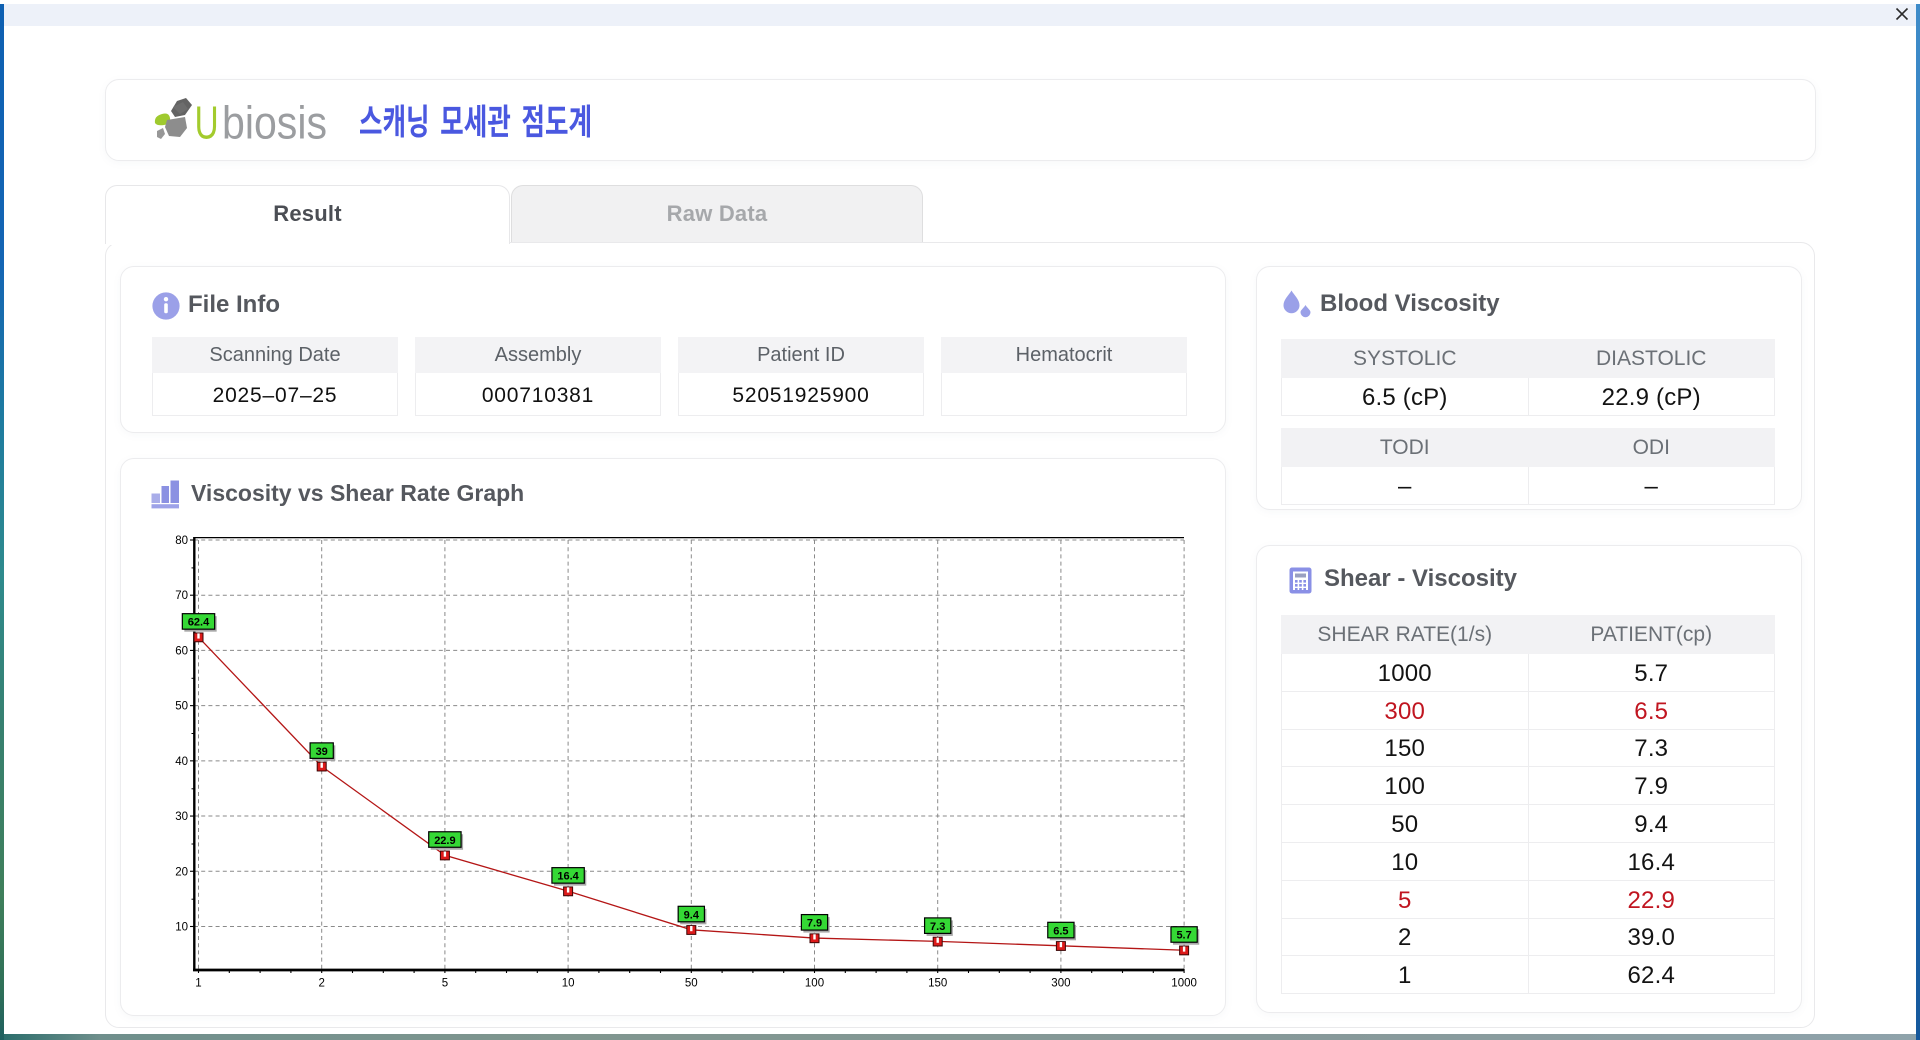 Image resolution: width=1920 pixels, height=1040 pixels. I want to click on svg-text: 150, so click(937, 984).